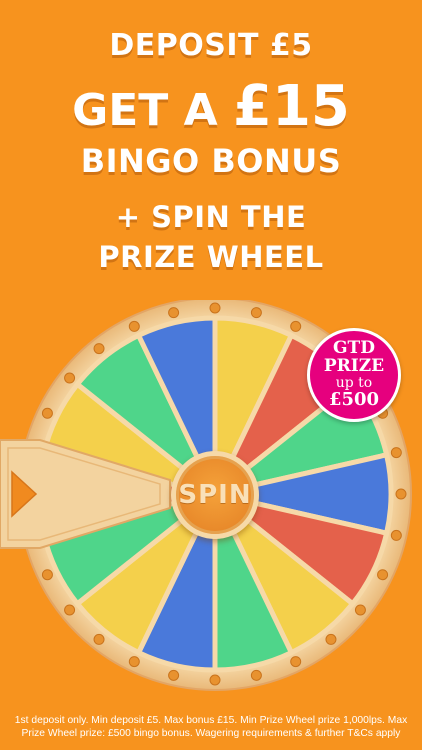 The height and width of the screenshot is (750, 422). What do you see at coordinates (291, 106) in the screenshot?
I see `headline-bonus-amount: £15` at bounding box center [291, 106].